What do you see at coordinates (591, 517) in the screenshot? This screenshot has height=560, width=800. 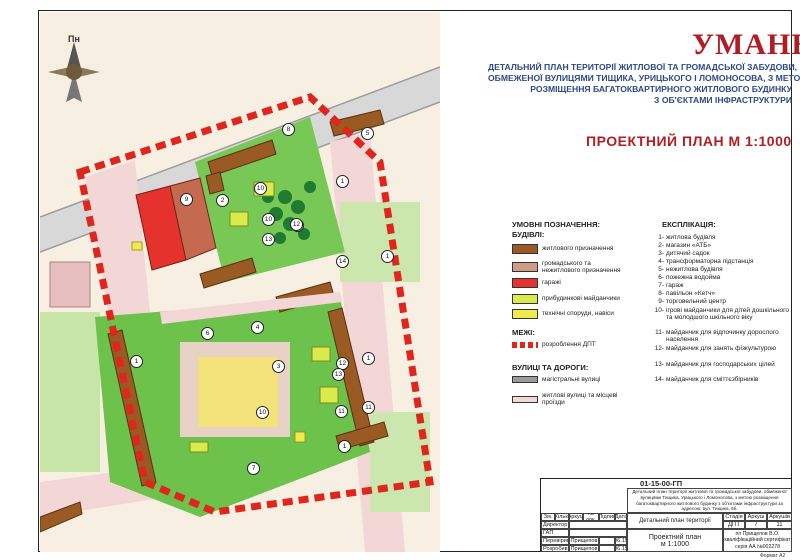 I see `col-header: № док.` at bounding box center [591, 517].